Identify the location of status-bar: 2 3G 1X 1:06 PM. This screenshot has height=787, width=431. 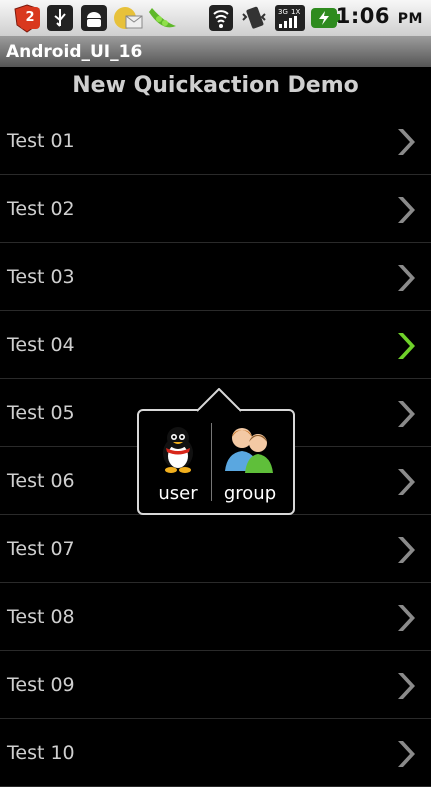
(215, 18).